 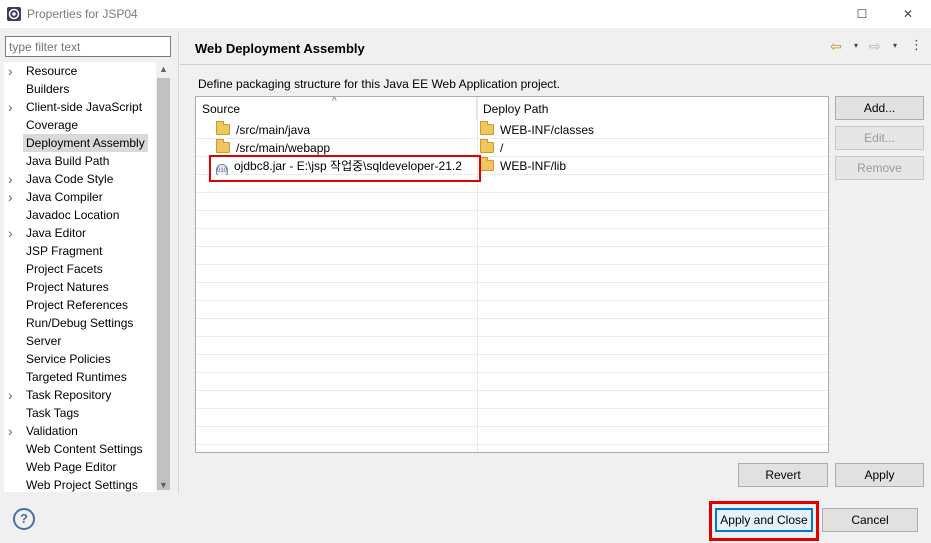 I want to click on tree-item-label: Project References, so click(x=77, y=305).